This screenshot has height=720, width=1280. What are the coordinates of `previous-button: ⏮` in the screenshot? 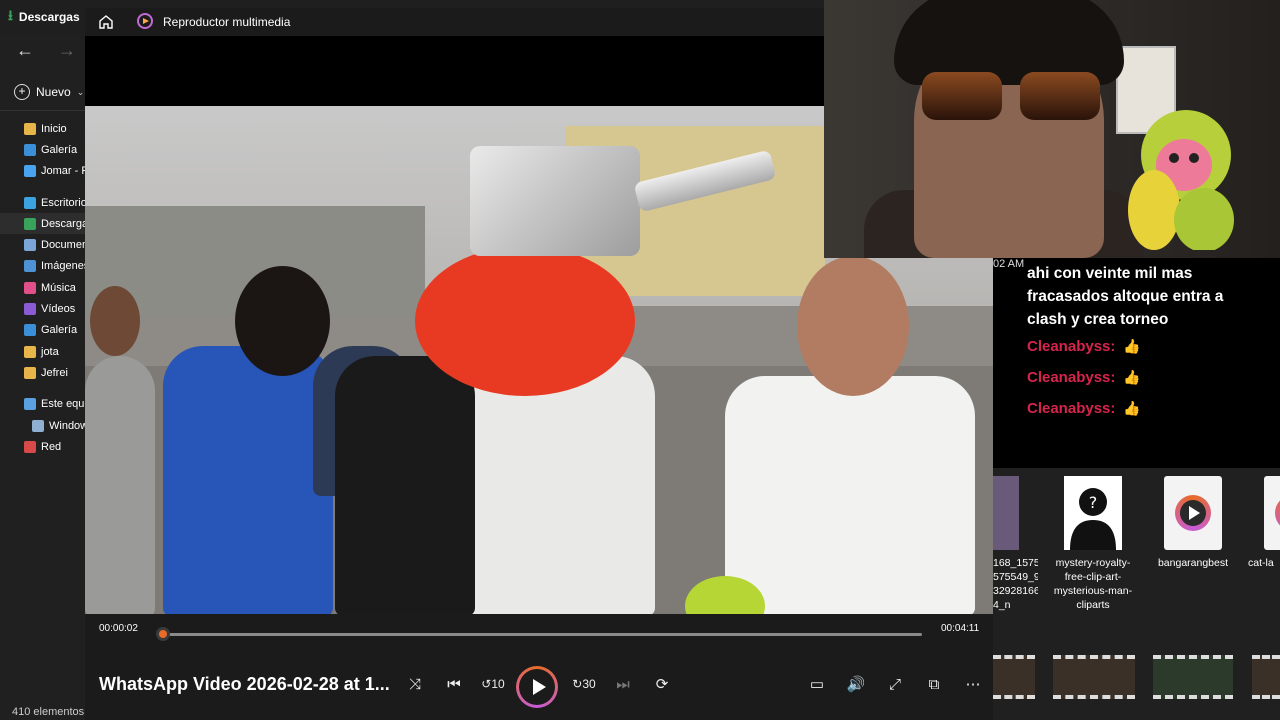 It's located at (454, 684).